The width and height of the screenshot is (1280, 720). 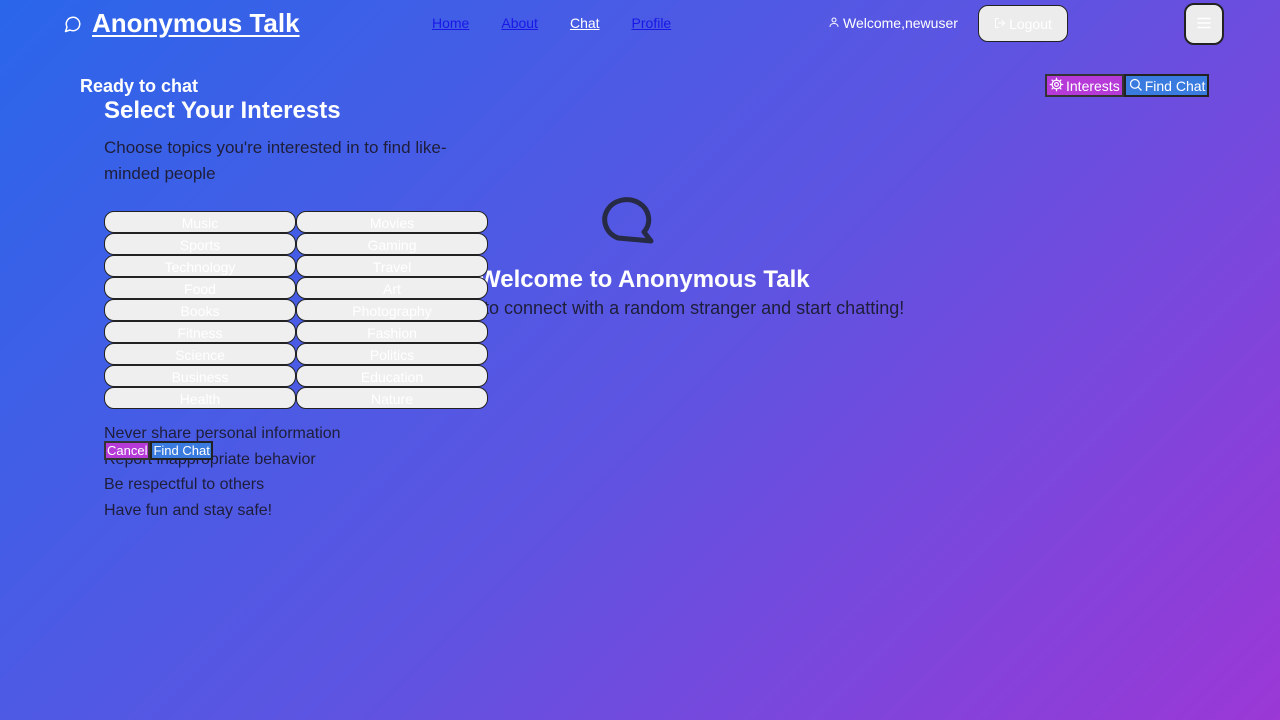 What do you see at coordinates (392, 354) in the screenshot?
I see `interest-chip-politics: Politics` at bounding box center [392, 354].